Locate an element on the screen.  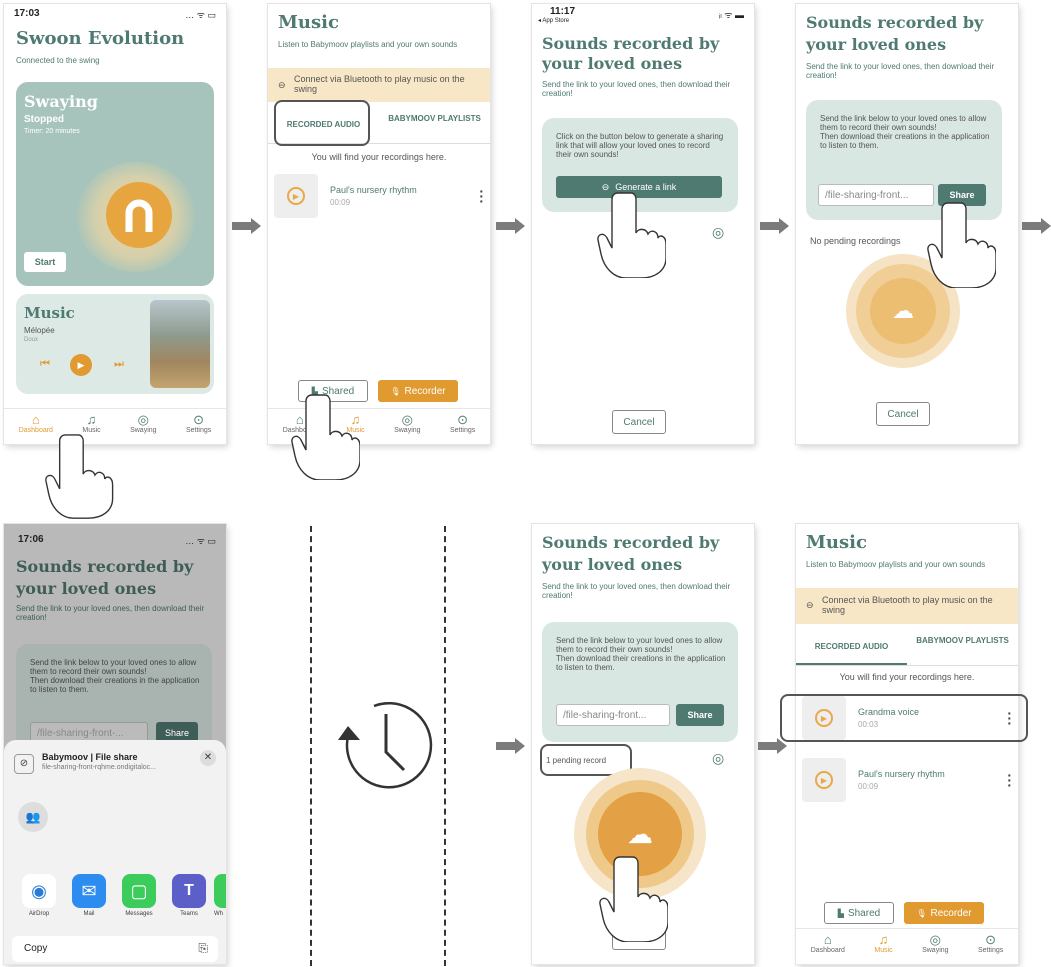
waiting-clock-icon is located at coordinates (385, 745).